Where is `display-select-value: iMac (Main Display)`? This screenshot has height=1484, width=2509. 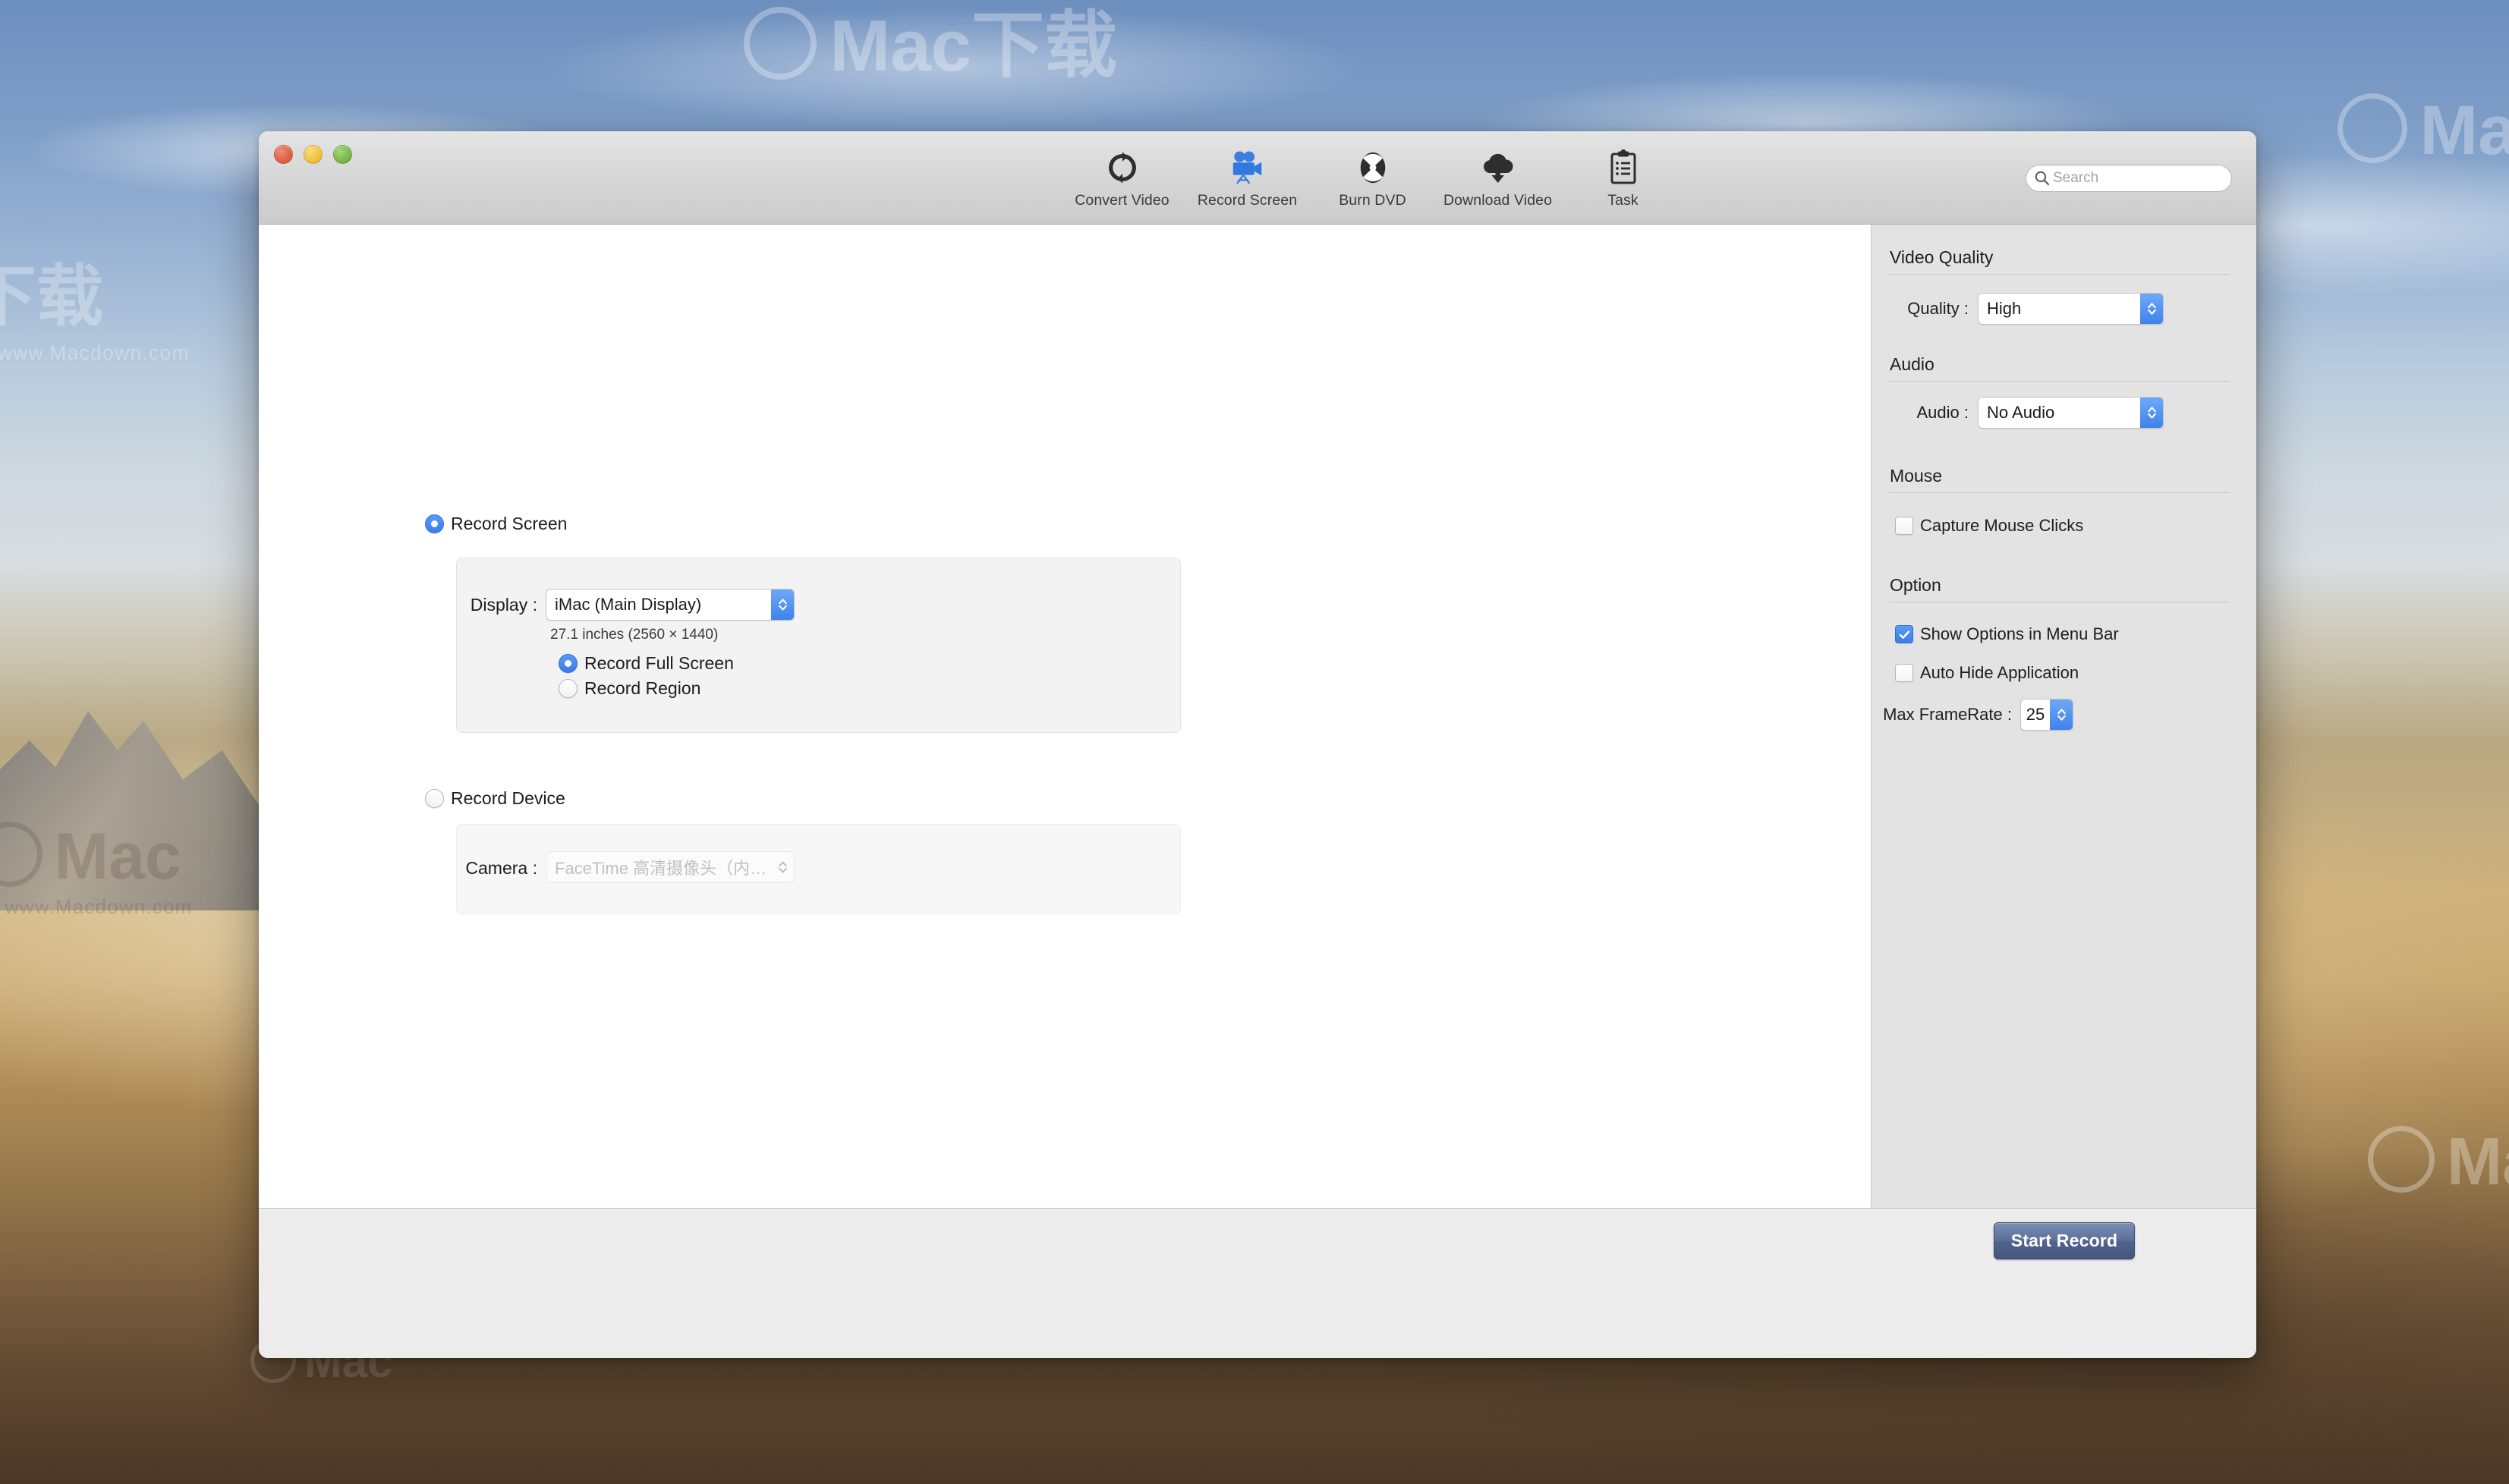
display-select-value: iMac (Main Display) is located at coordinates (628, 604).